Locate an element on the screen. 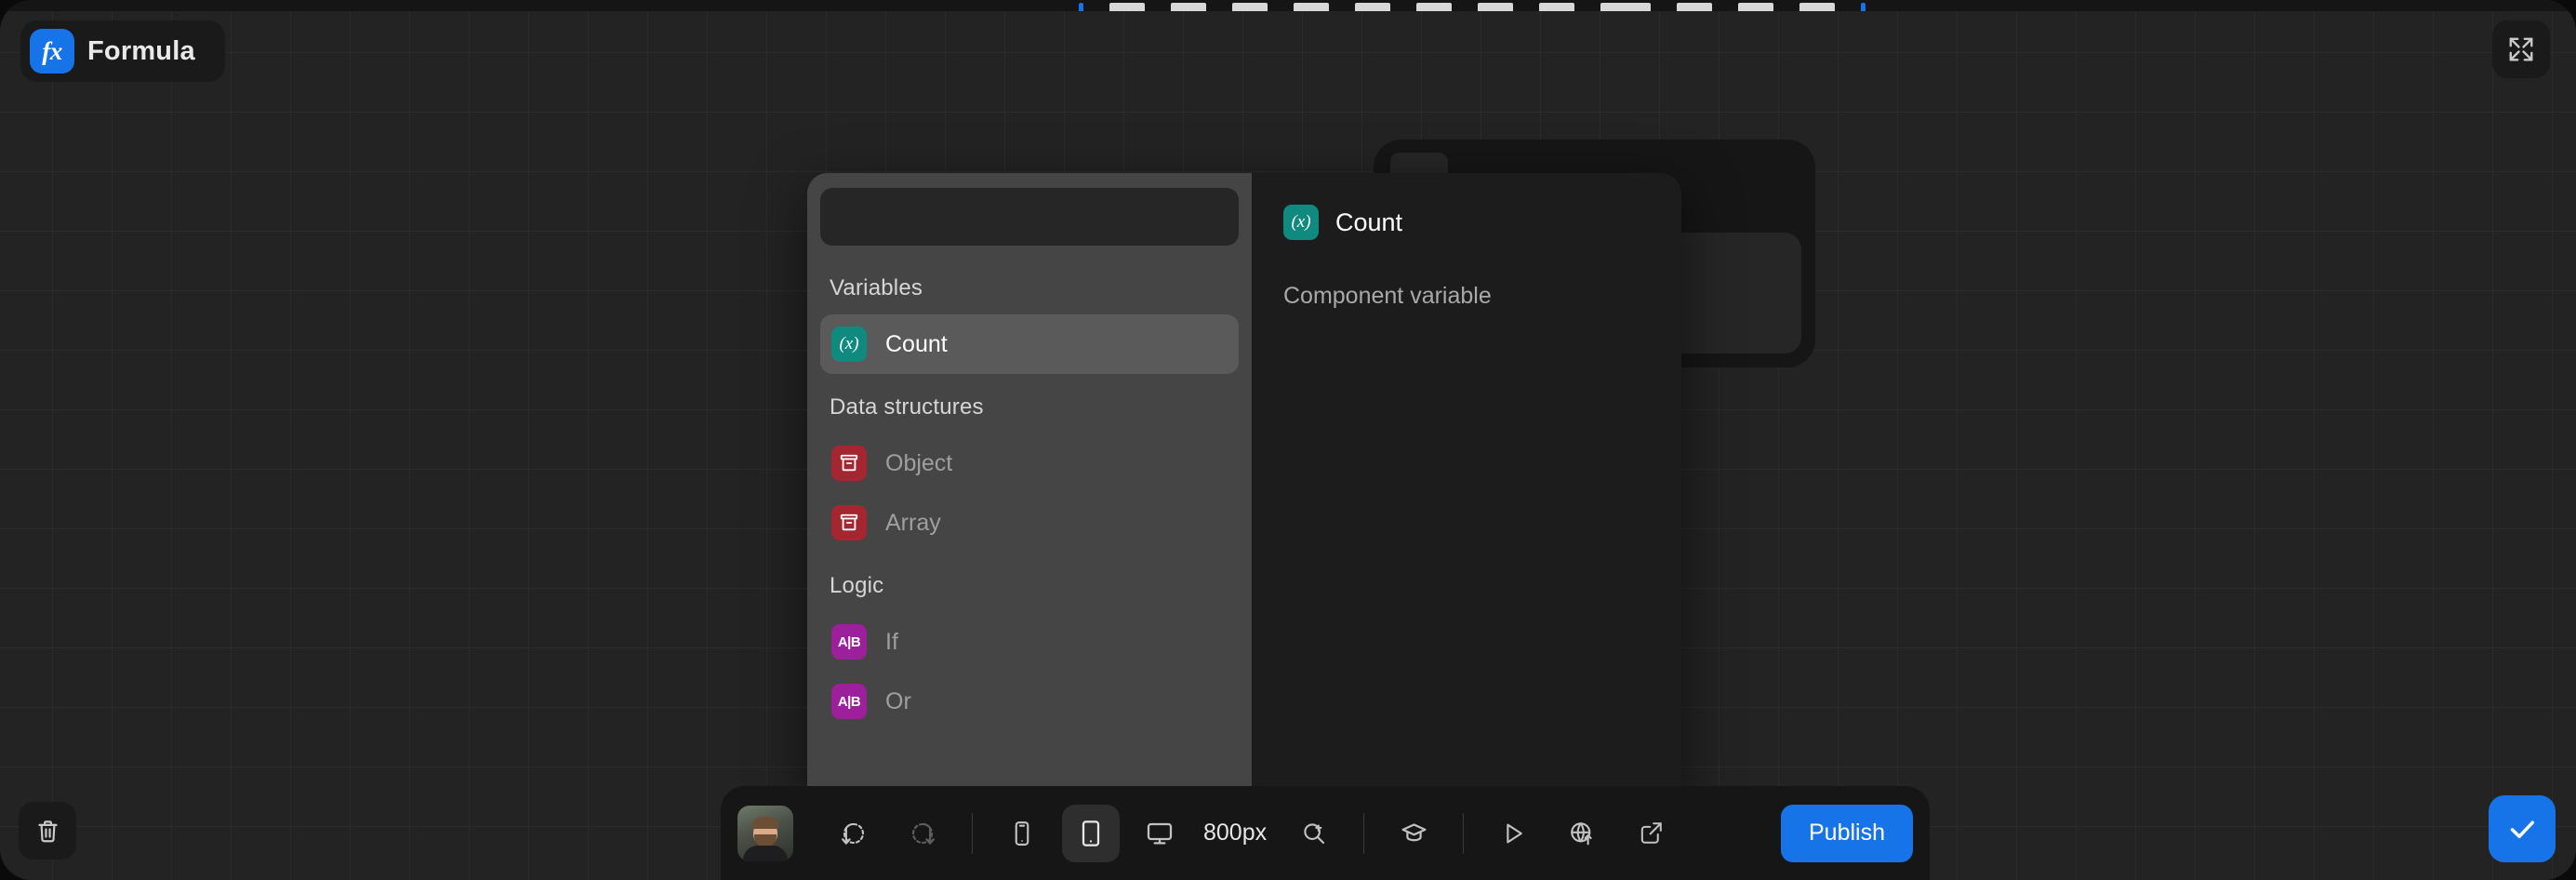 The image size is (2576, 880). bottom-toolbar: 800px Publish is located at coordinates (1325, 833).